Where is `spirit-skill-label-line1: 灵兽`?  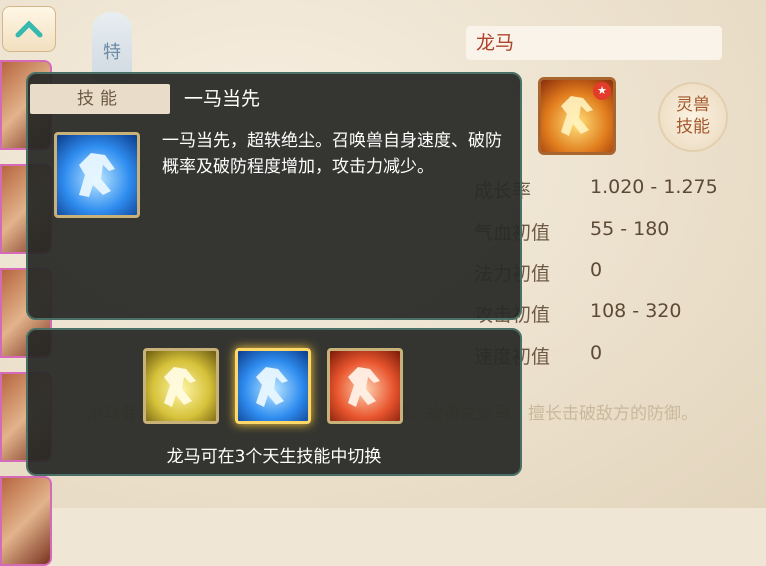
spirit-skill-label-line1: 灵兽 is located at coordinates (693, 105).